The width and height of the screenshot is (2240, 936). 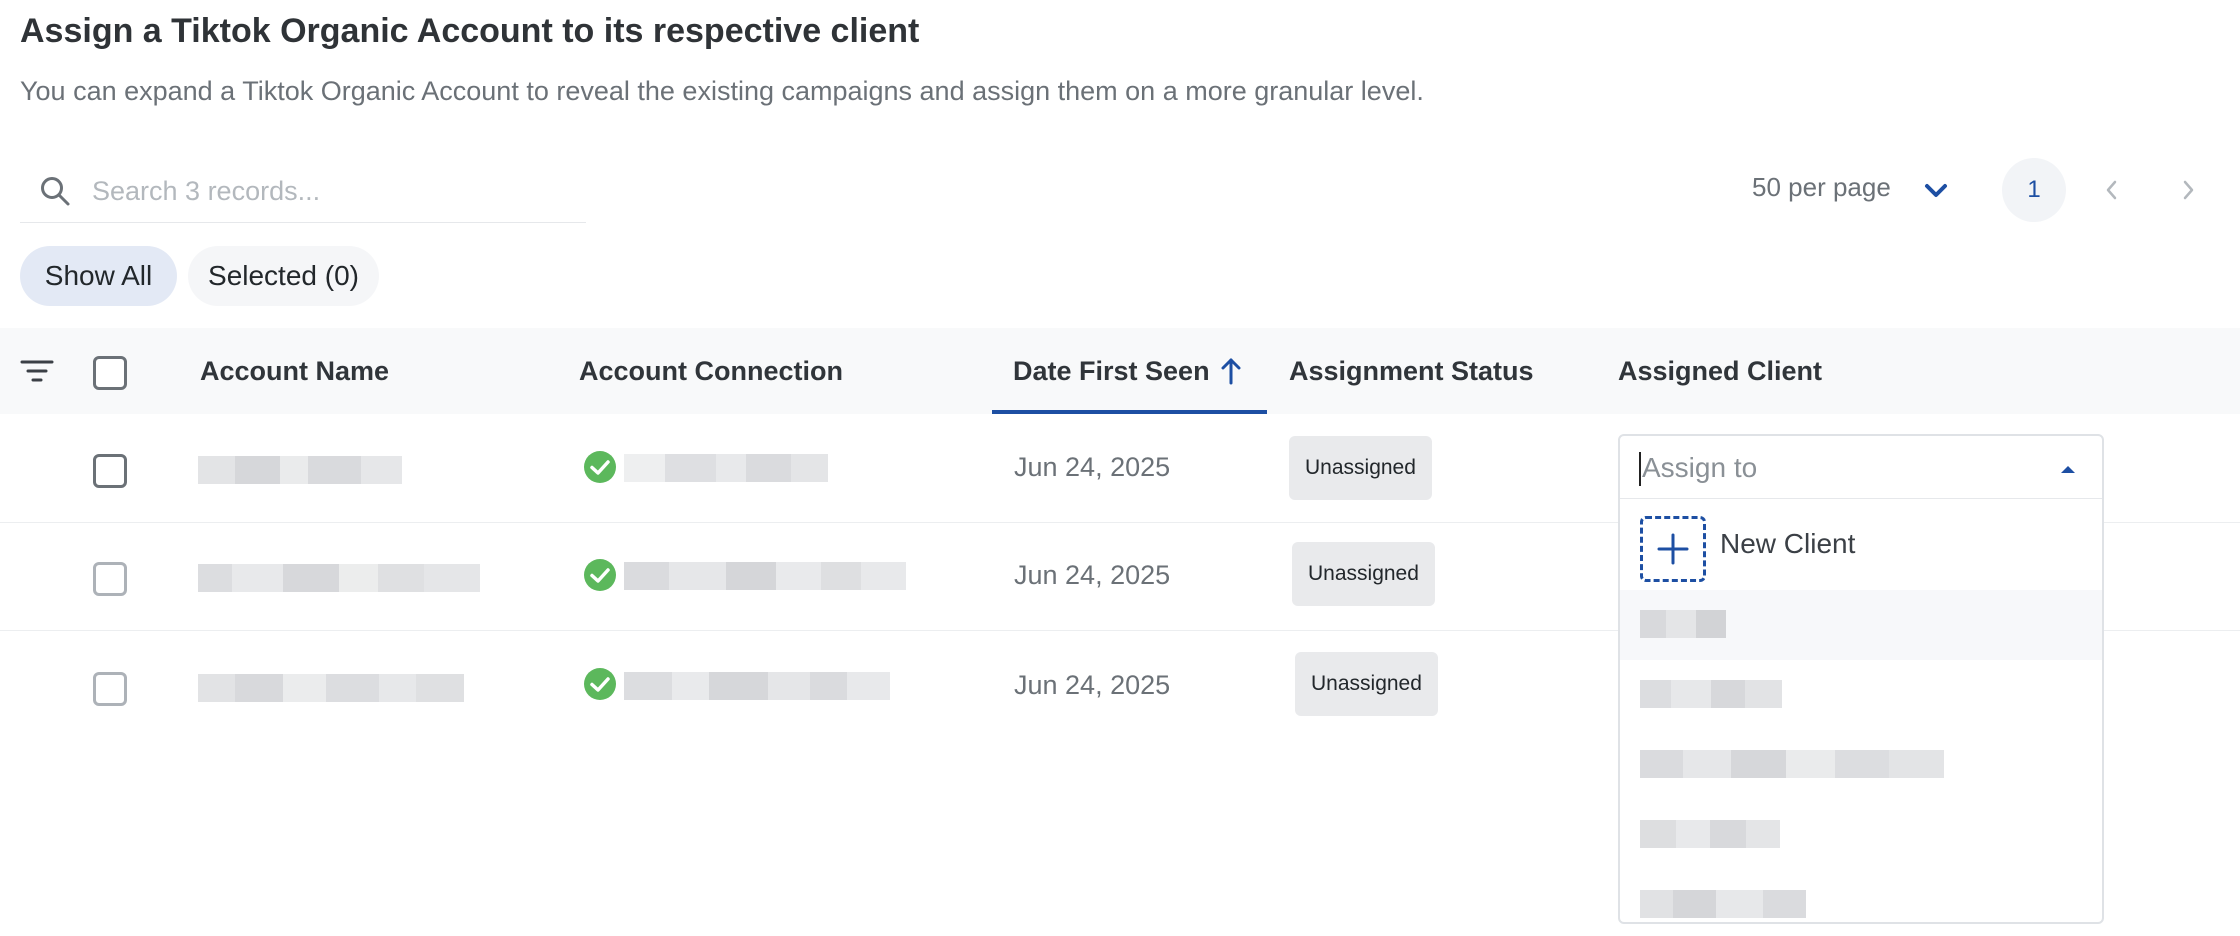 What do you see at coordinates (1720, 371) in the screenshot?
I see `column-header-assigned-client: Assigned Client` at bounding box center [1720, 371].